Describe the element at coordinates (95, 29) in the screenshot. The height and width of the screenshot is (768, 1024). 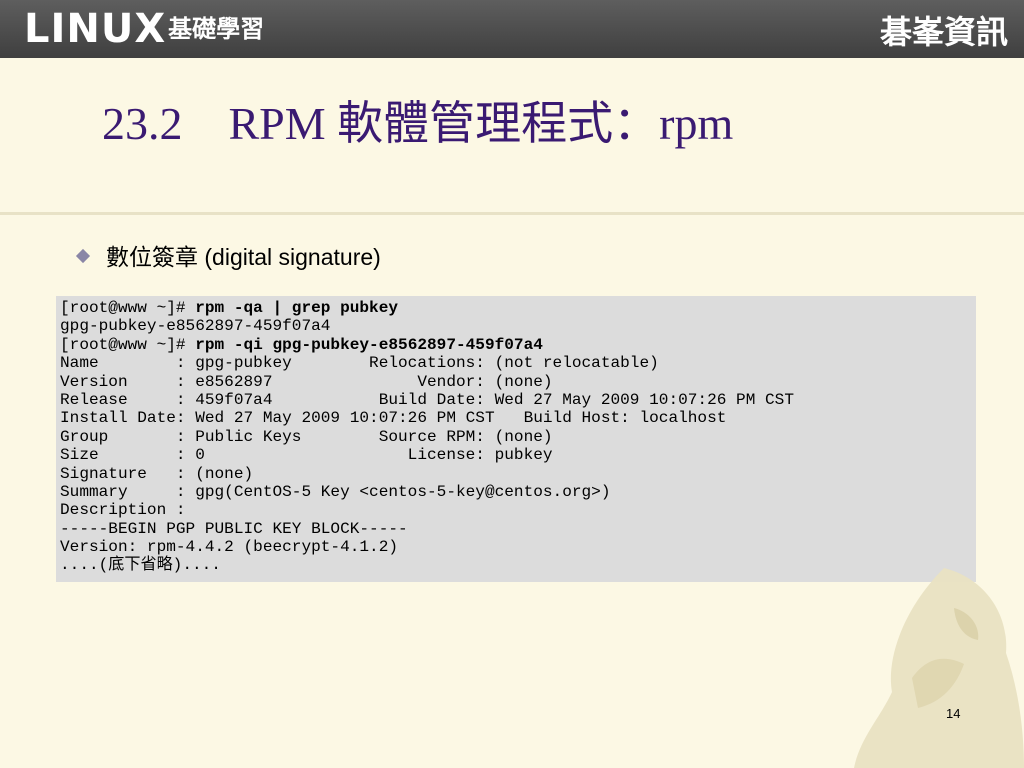
I see `brand-latin-text: LINUX` at that location.